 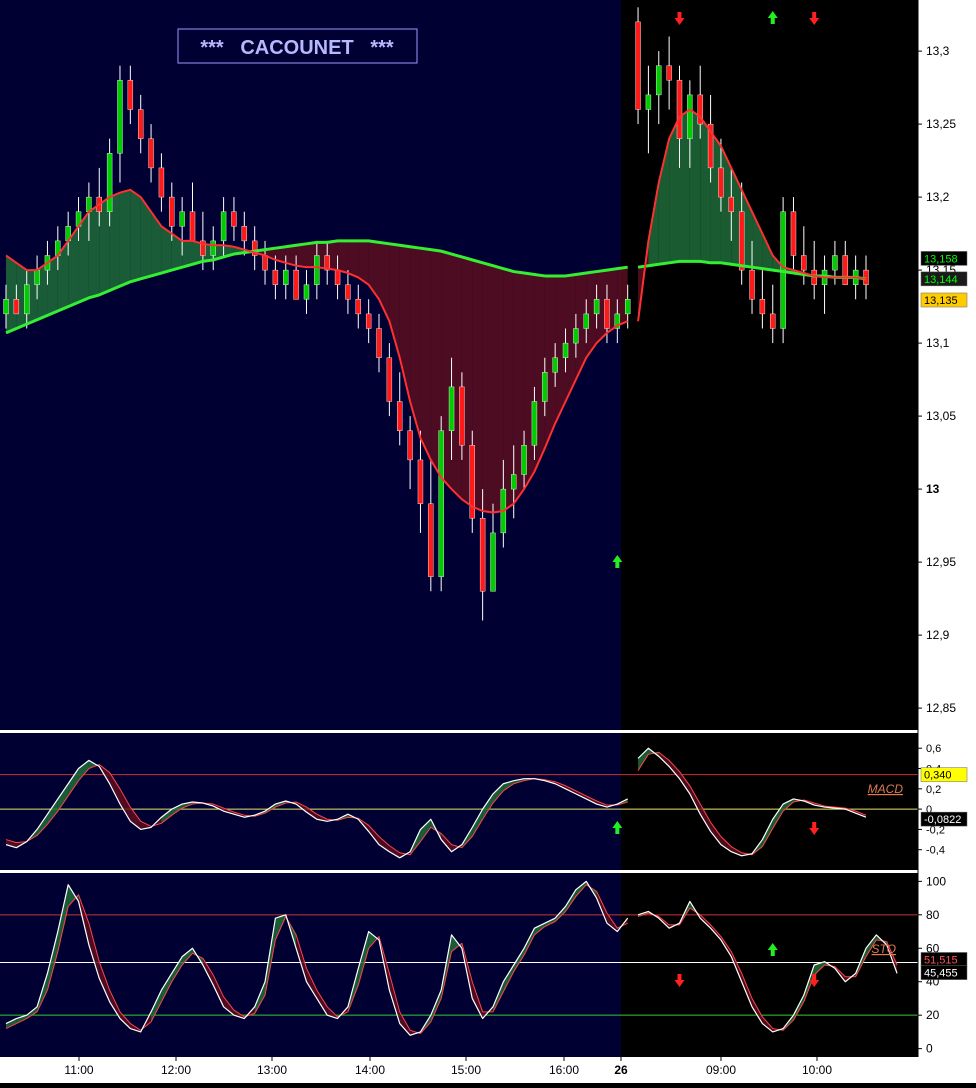 I want to click on macd-value-badge: 0,340, so click(x=944, y=774).